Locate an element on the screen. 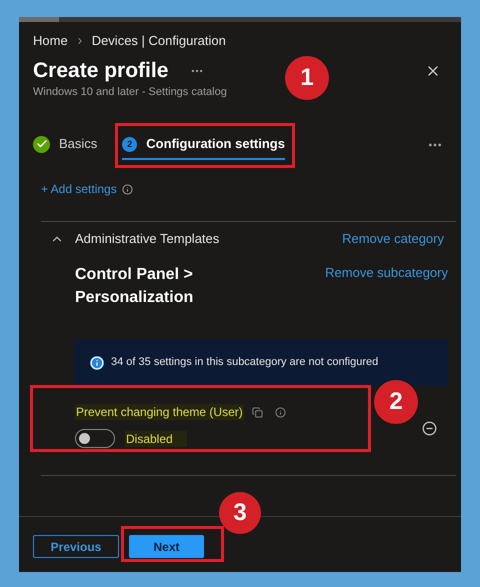 The width and height of the screenshot is (480, 587). page-title: Create profile is located at coordinates (100, 71).